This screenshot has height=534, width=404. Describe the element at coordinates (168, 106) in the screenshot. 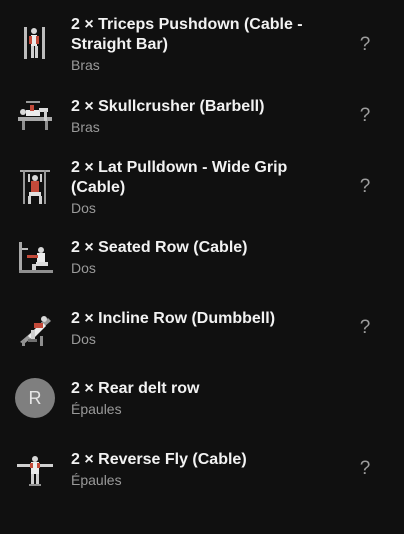

I see `exercise-title: 2 × Skullcrusher (Barbell)` at that location.